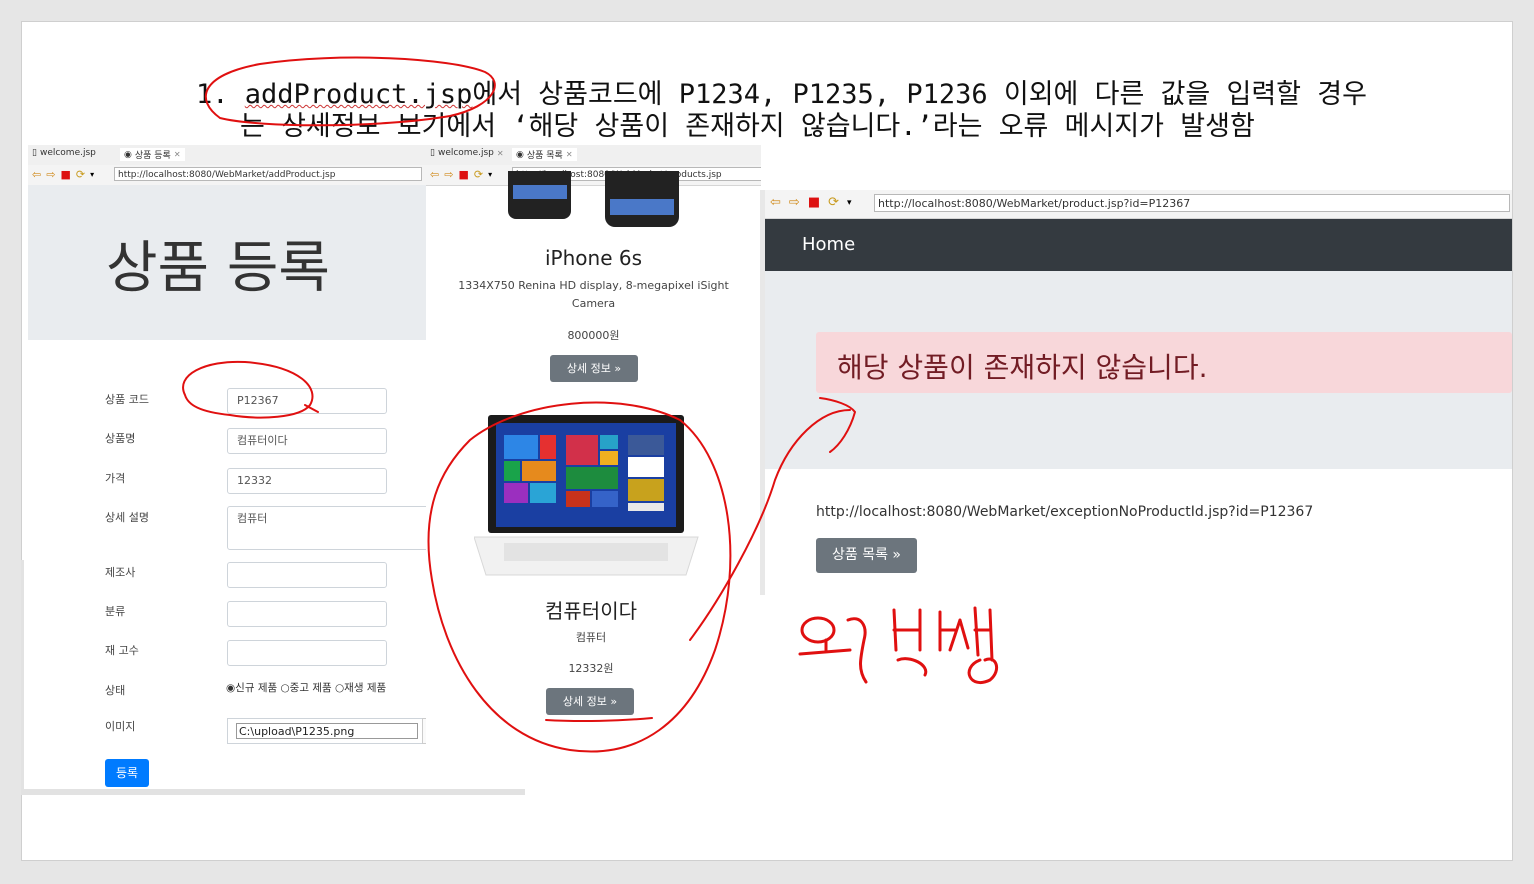 Image resolution: width=1534 pixels, height=884 pixels. Describe the element at coordinates (310, 688) in the screenshot. I see `radio-used-label: 중고 제품` at that location.